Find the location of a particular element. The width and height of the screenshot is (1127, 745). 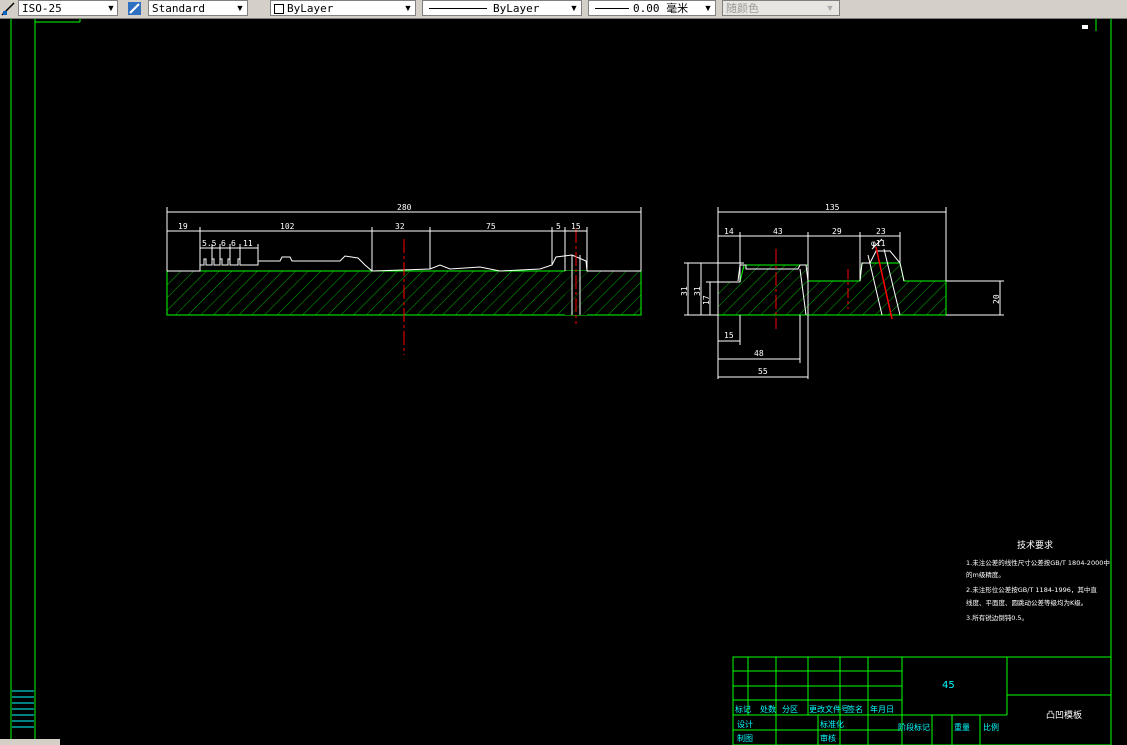

lineweight-value: 0.00 毫米 is located at coordinates (661, 8).